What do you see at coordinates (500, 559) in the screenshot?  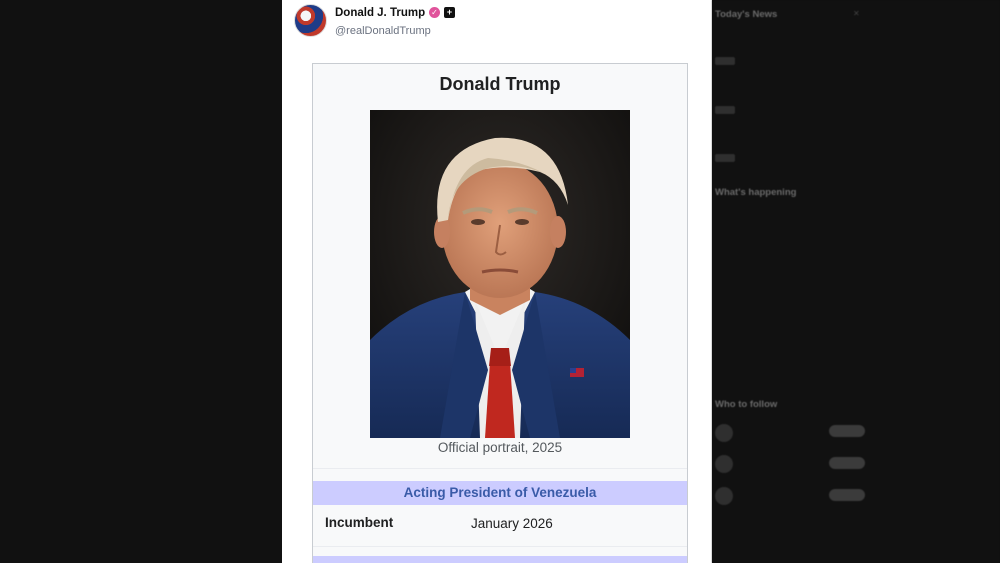 I see `office-header` at bounding box center [500, 559].